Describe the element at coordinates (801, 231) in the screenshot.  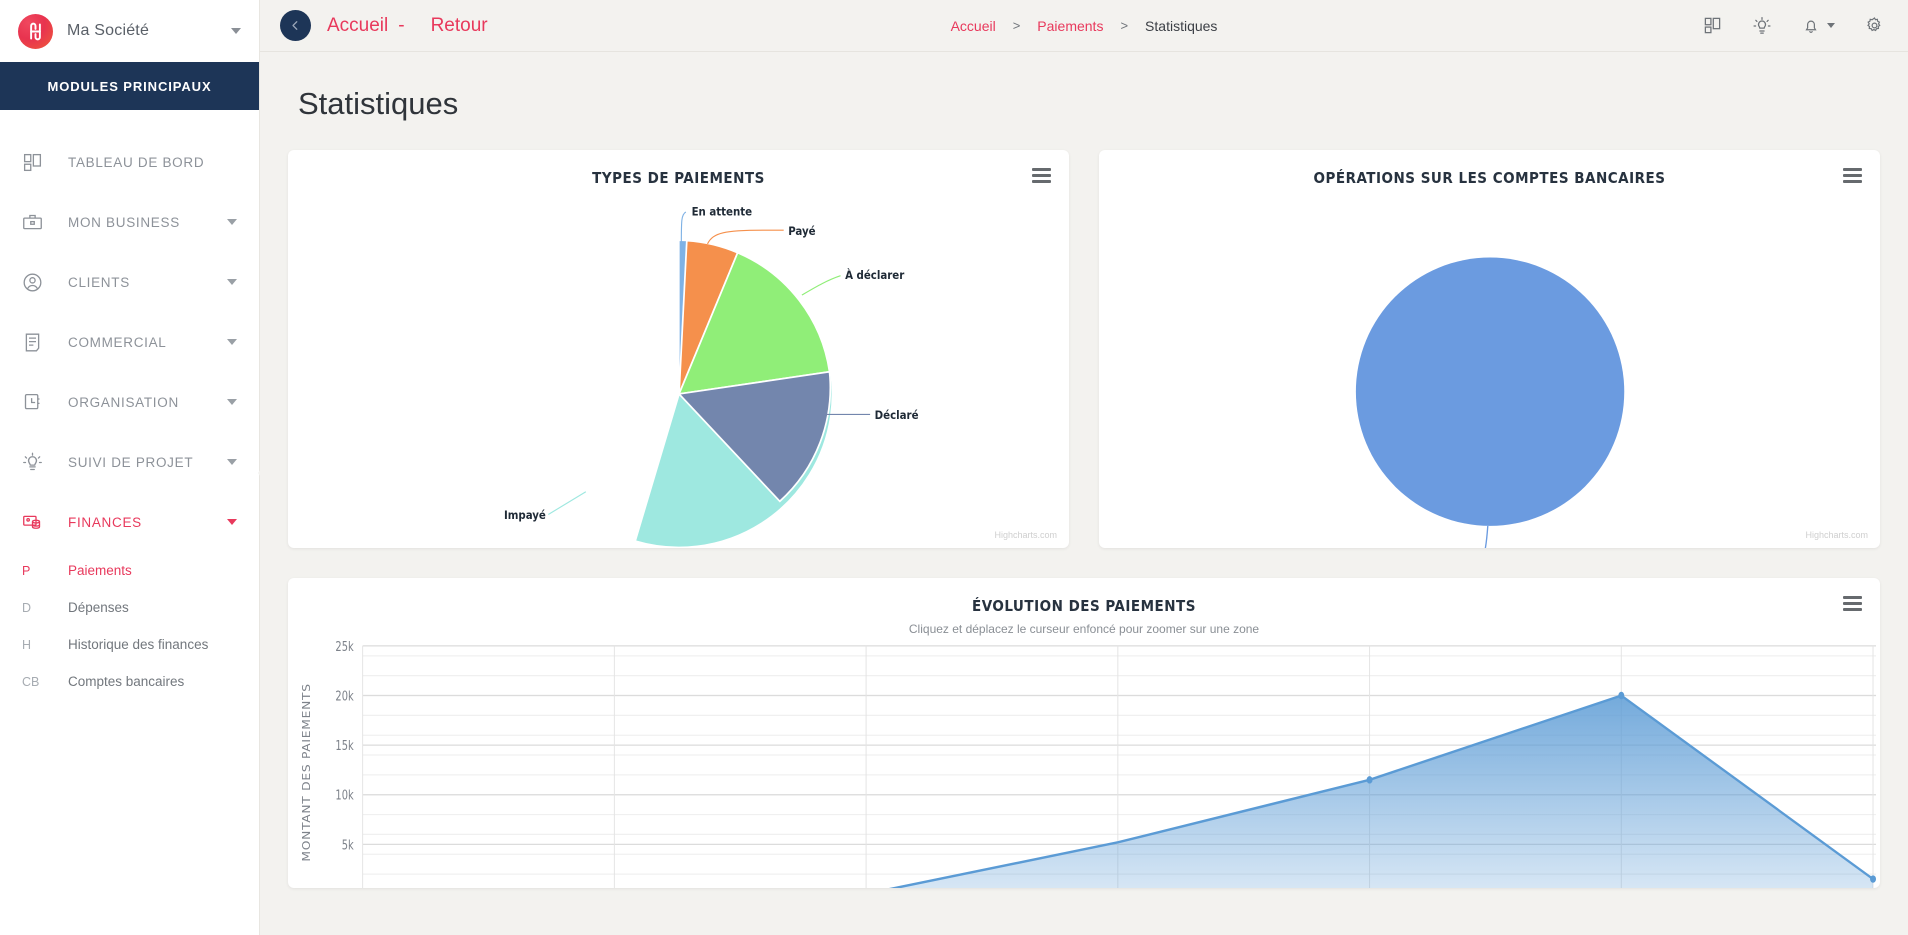
I see `pie-label-paye: Payé` at that location.